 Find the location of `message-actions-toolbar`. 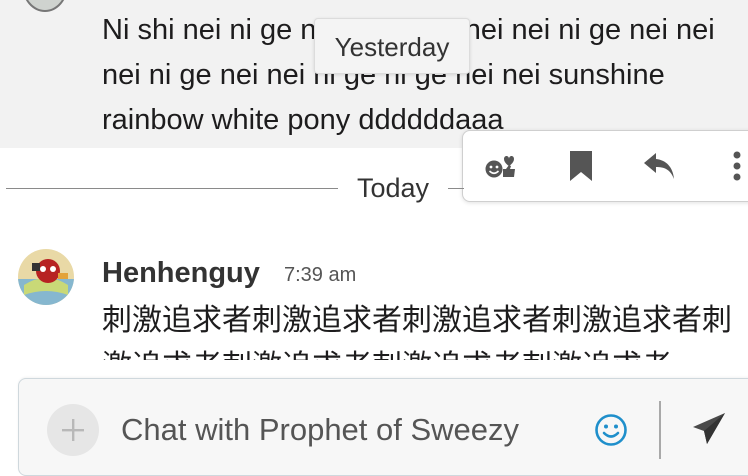

message-actions-toolbar is located at coordinates (605, 166).